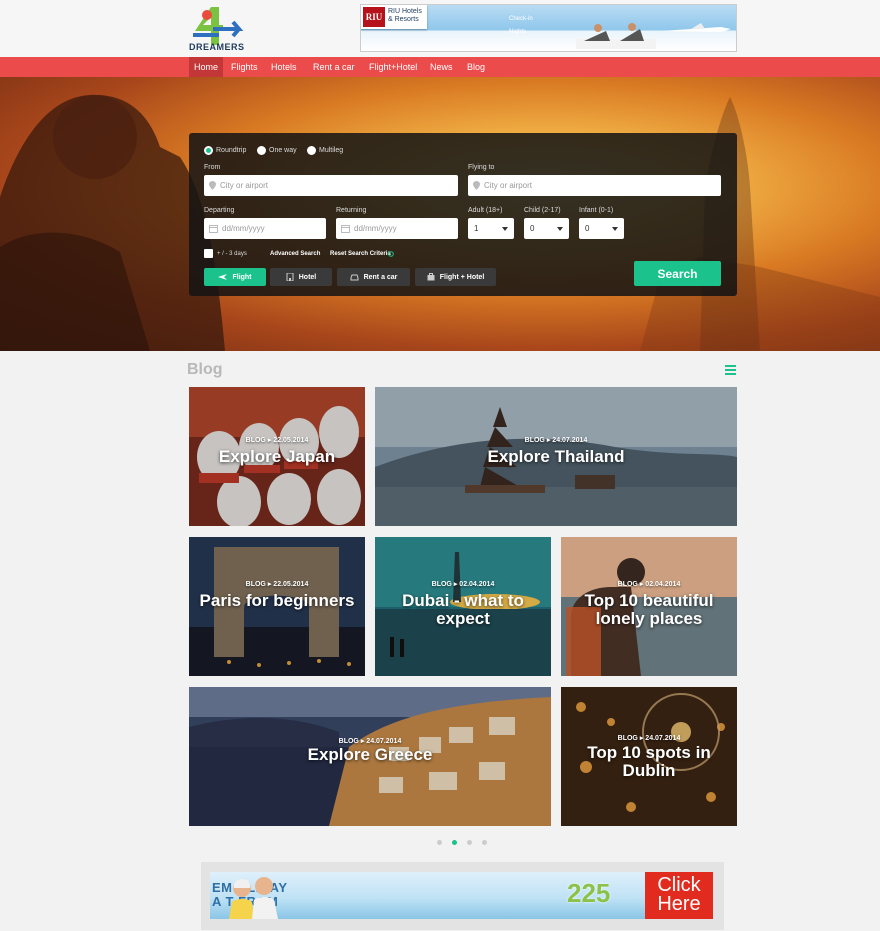 The image size is (880, 931). Describe the element at coordinates (231, 150) in the screenshot. I see `radio-label: Roundtrip` at that location.